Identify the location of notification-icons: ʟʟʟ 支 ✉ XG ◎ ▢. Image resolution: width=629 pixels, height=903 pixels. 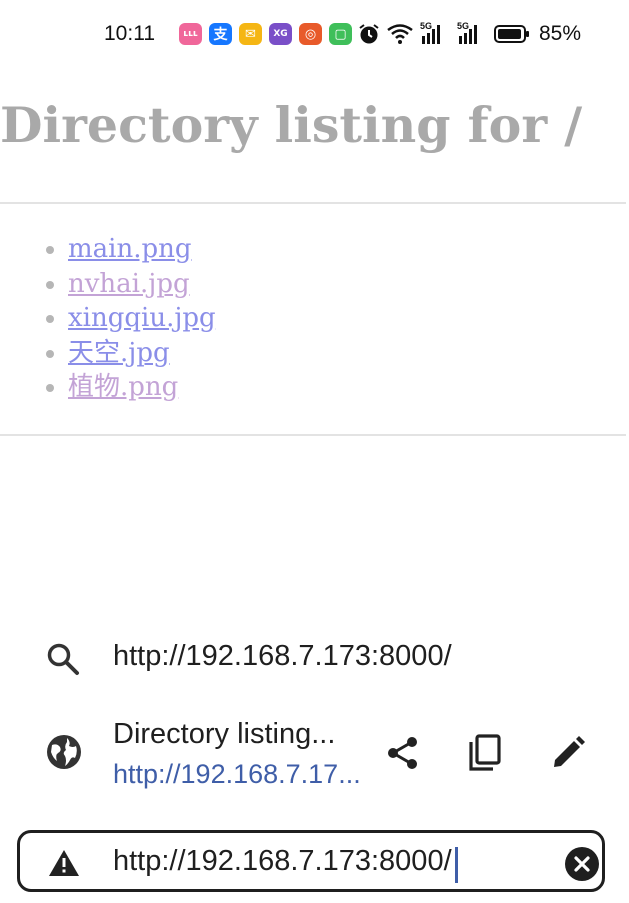
(265, 34).